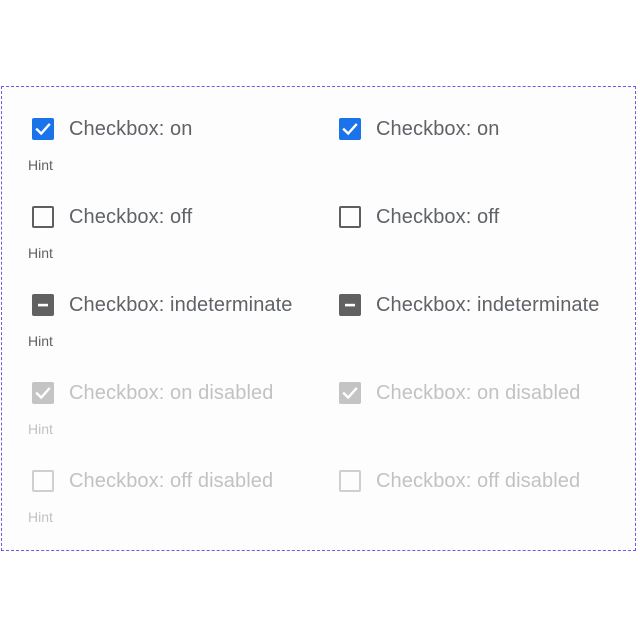 The height and width of the screenshot is (640, 640). I want to click on checkbox-indeterminate-left: Checkbox: indeterminate, so click(162, 305).